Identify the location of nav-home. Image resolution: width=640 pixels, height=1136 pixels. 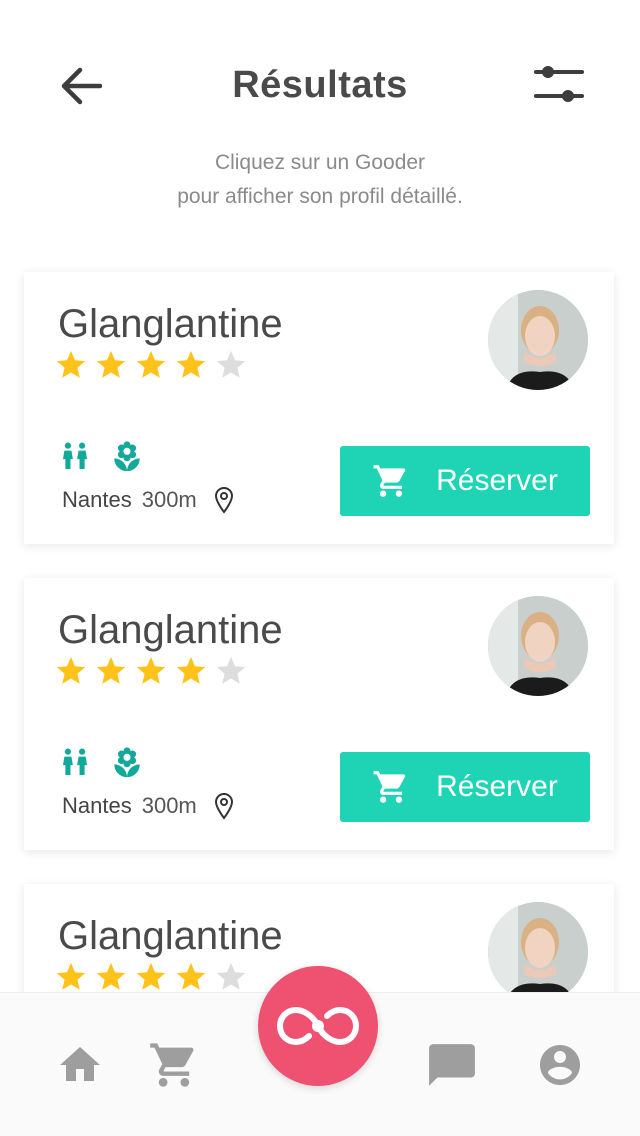
(80, 1065).